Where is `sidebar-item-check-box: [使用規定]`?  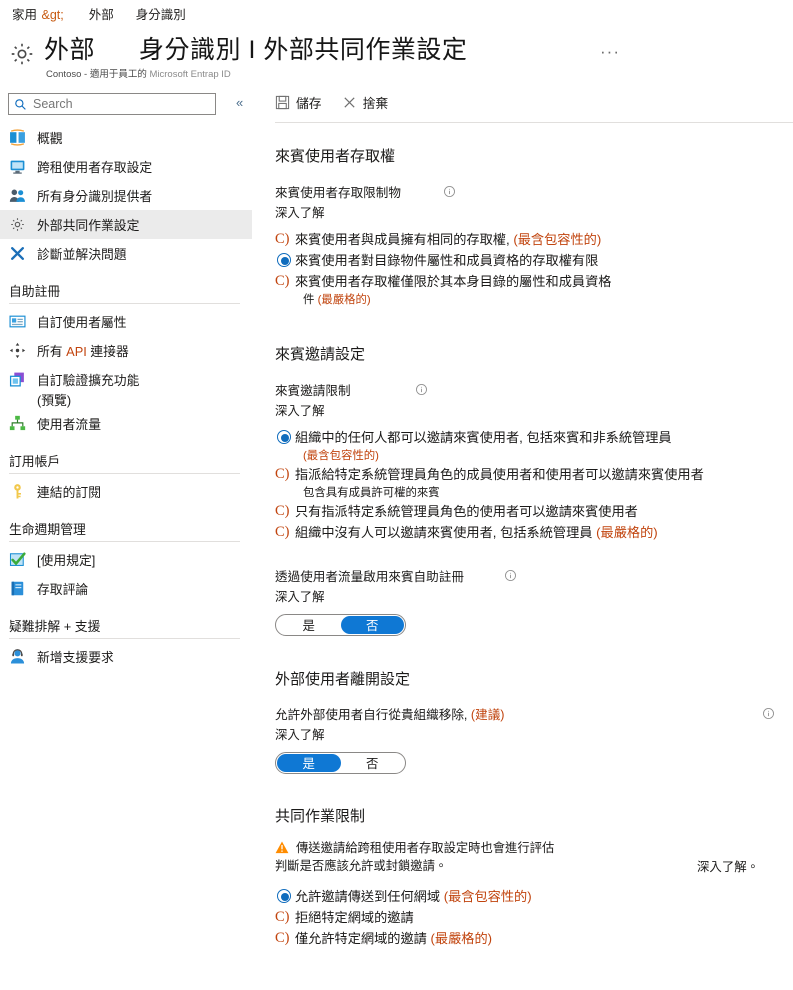 sidebar-item-check-box: [使用規定] is located at coordinates (126, 559).